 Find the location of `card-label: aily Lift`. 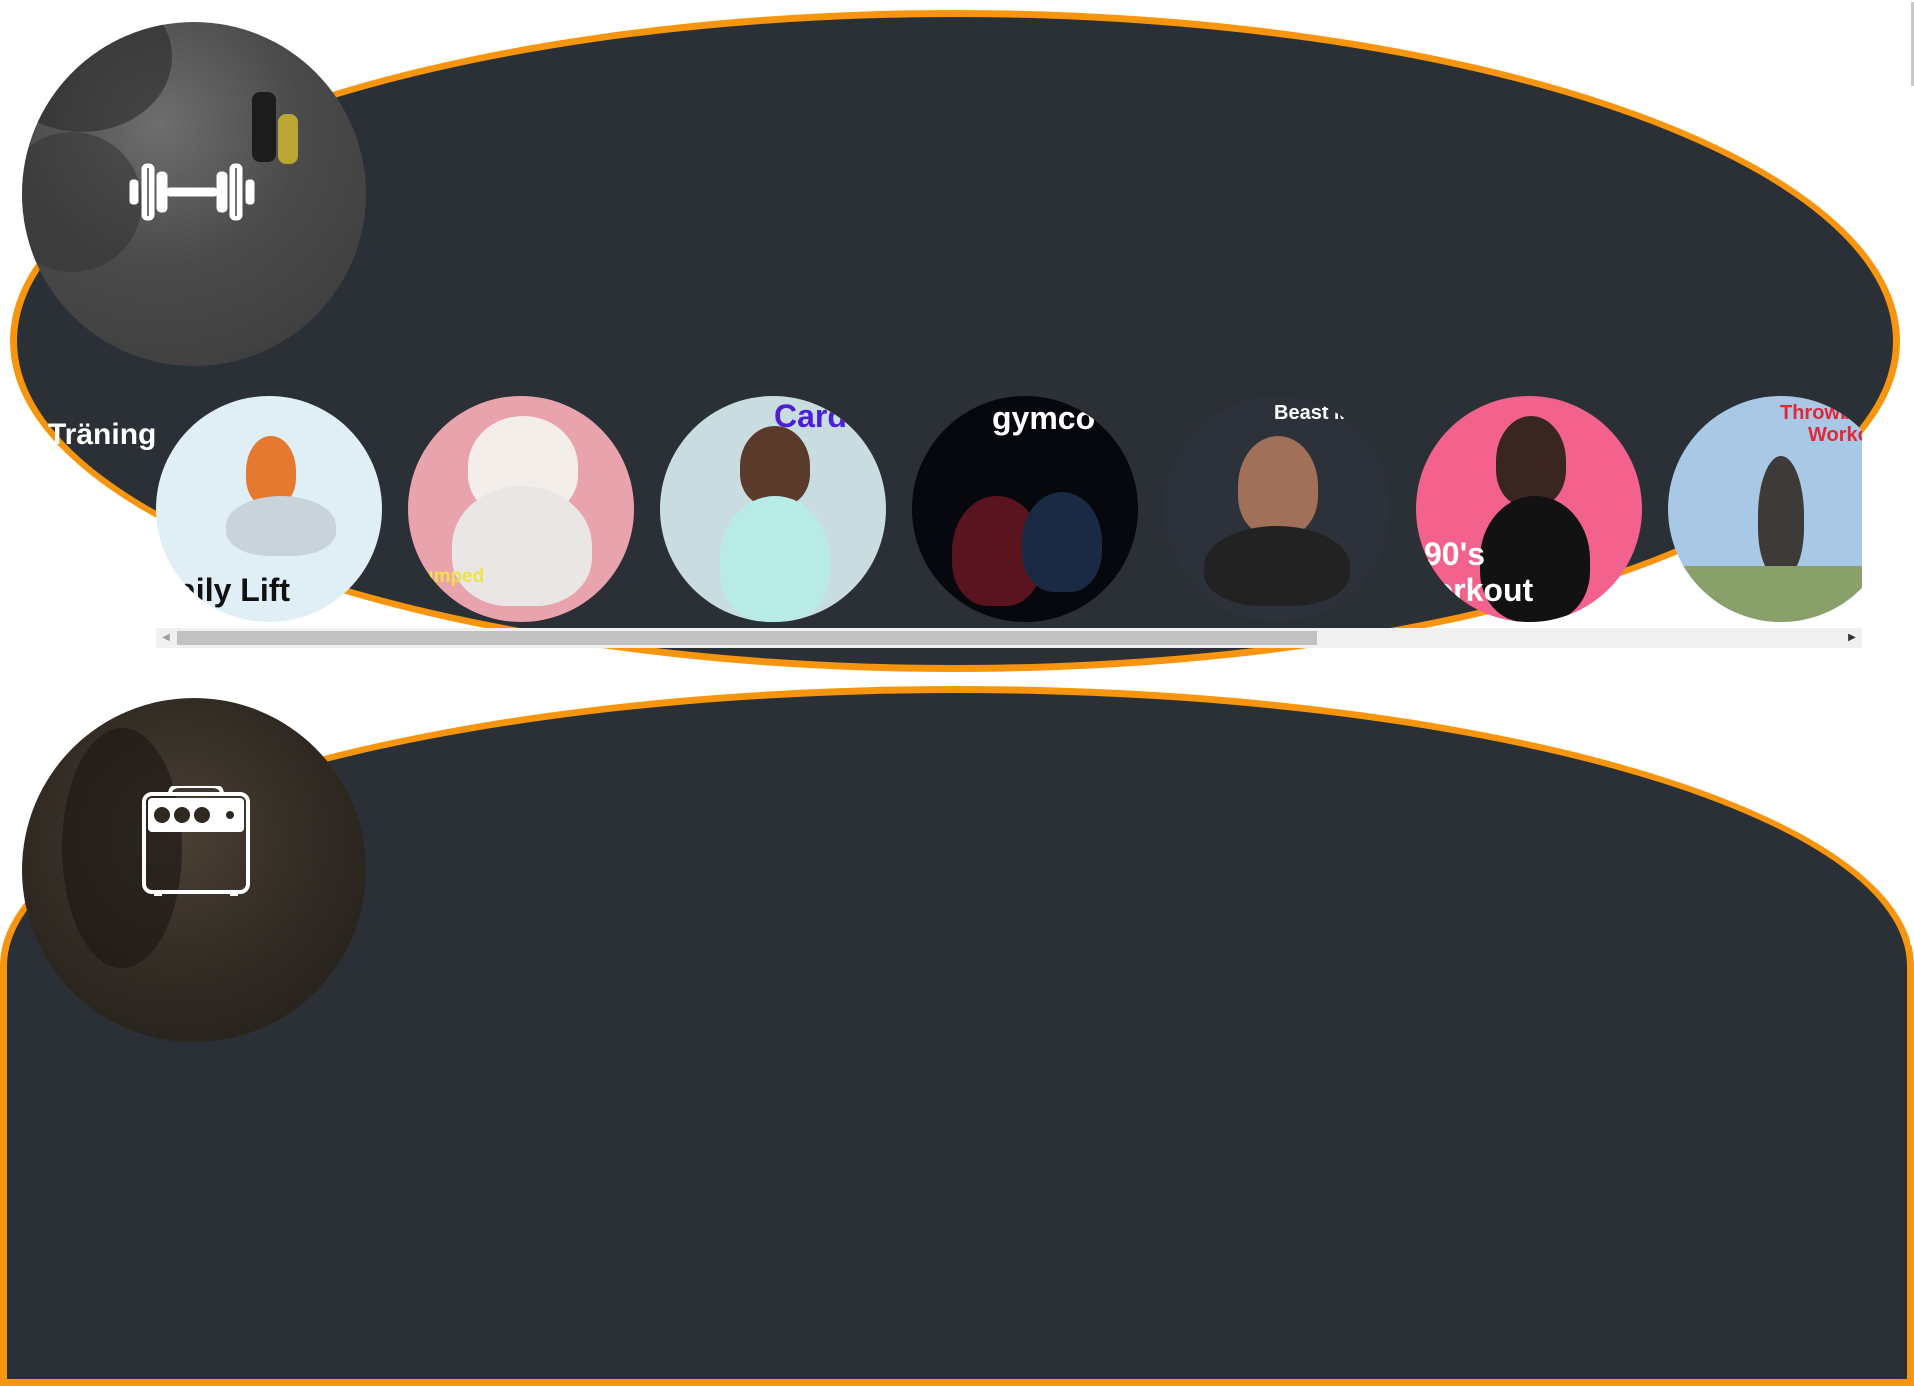

card-label: aily Lift is located at coordinates (234, 590).